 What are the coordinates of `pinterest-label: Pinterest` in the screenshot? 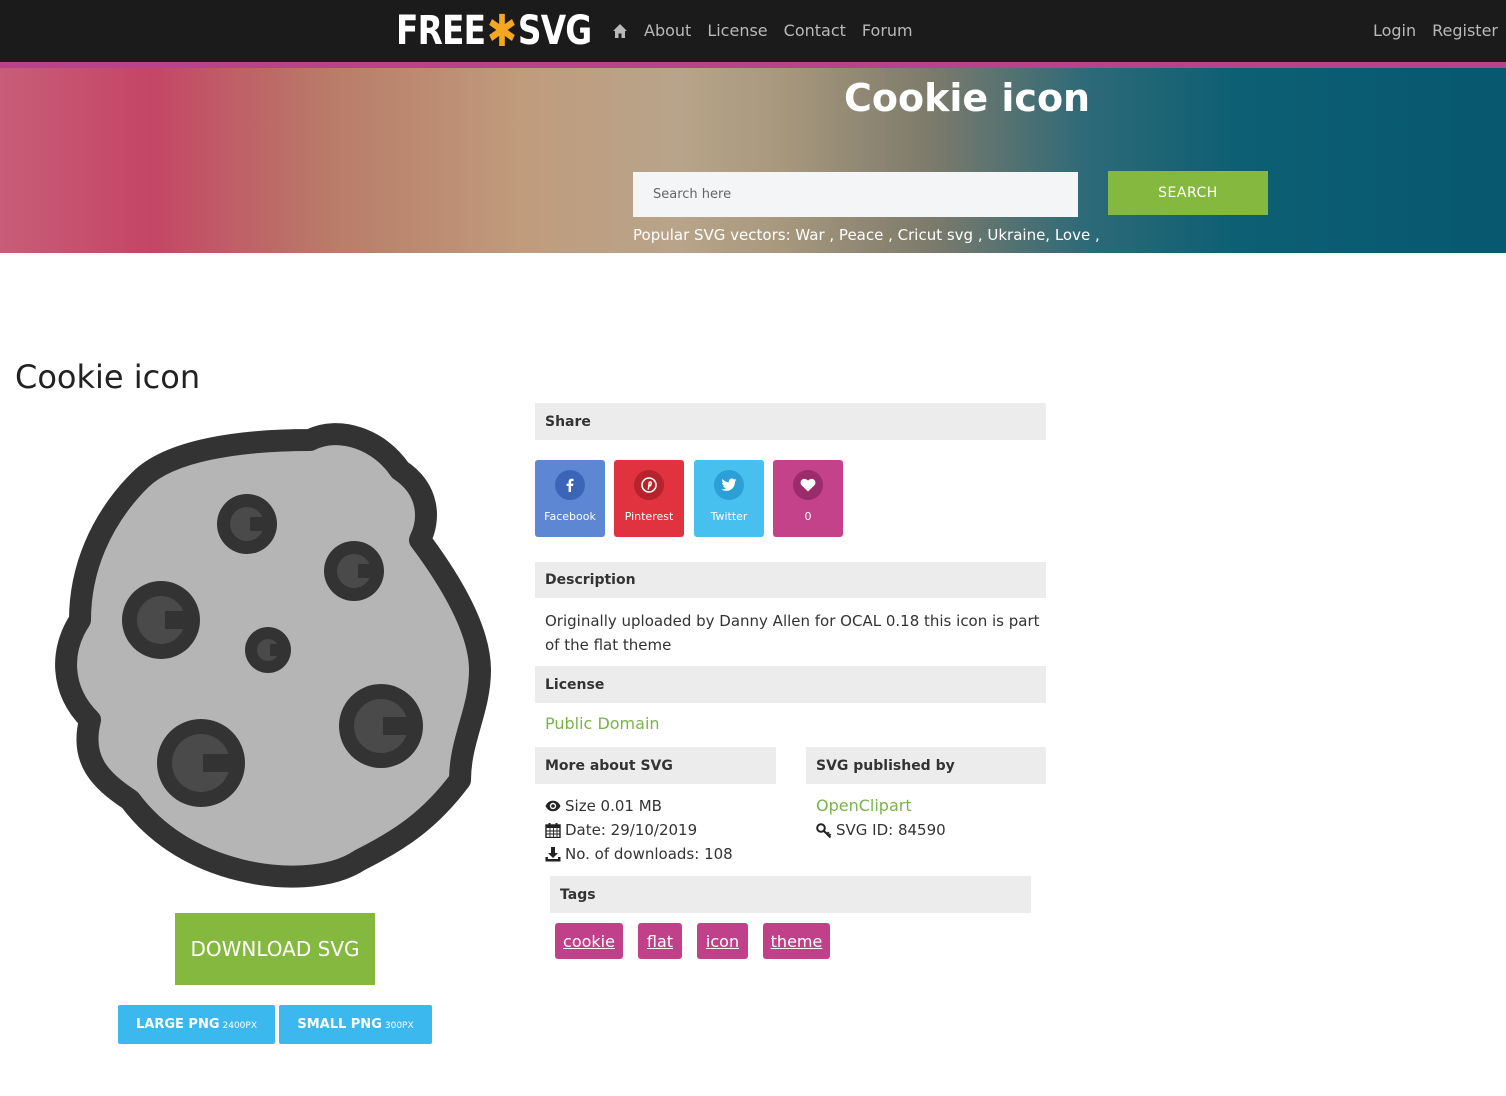 It's located at (649, 516).